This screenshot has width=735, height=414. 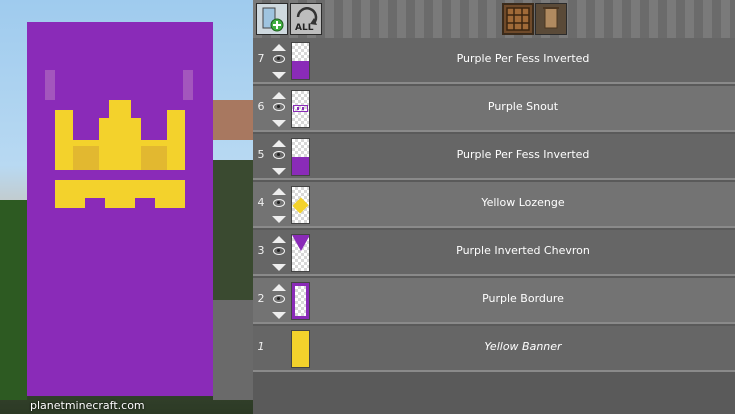 What do you see at coordinates (523, 202) in the screenshot?
I see `layer-label: Yellow Lozenge` at bounding box center [523, 202].